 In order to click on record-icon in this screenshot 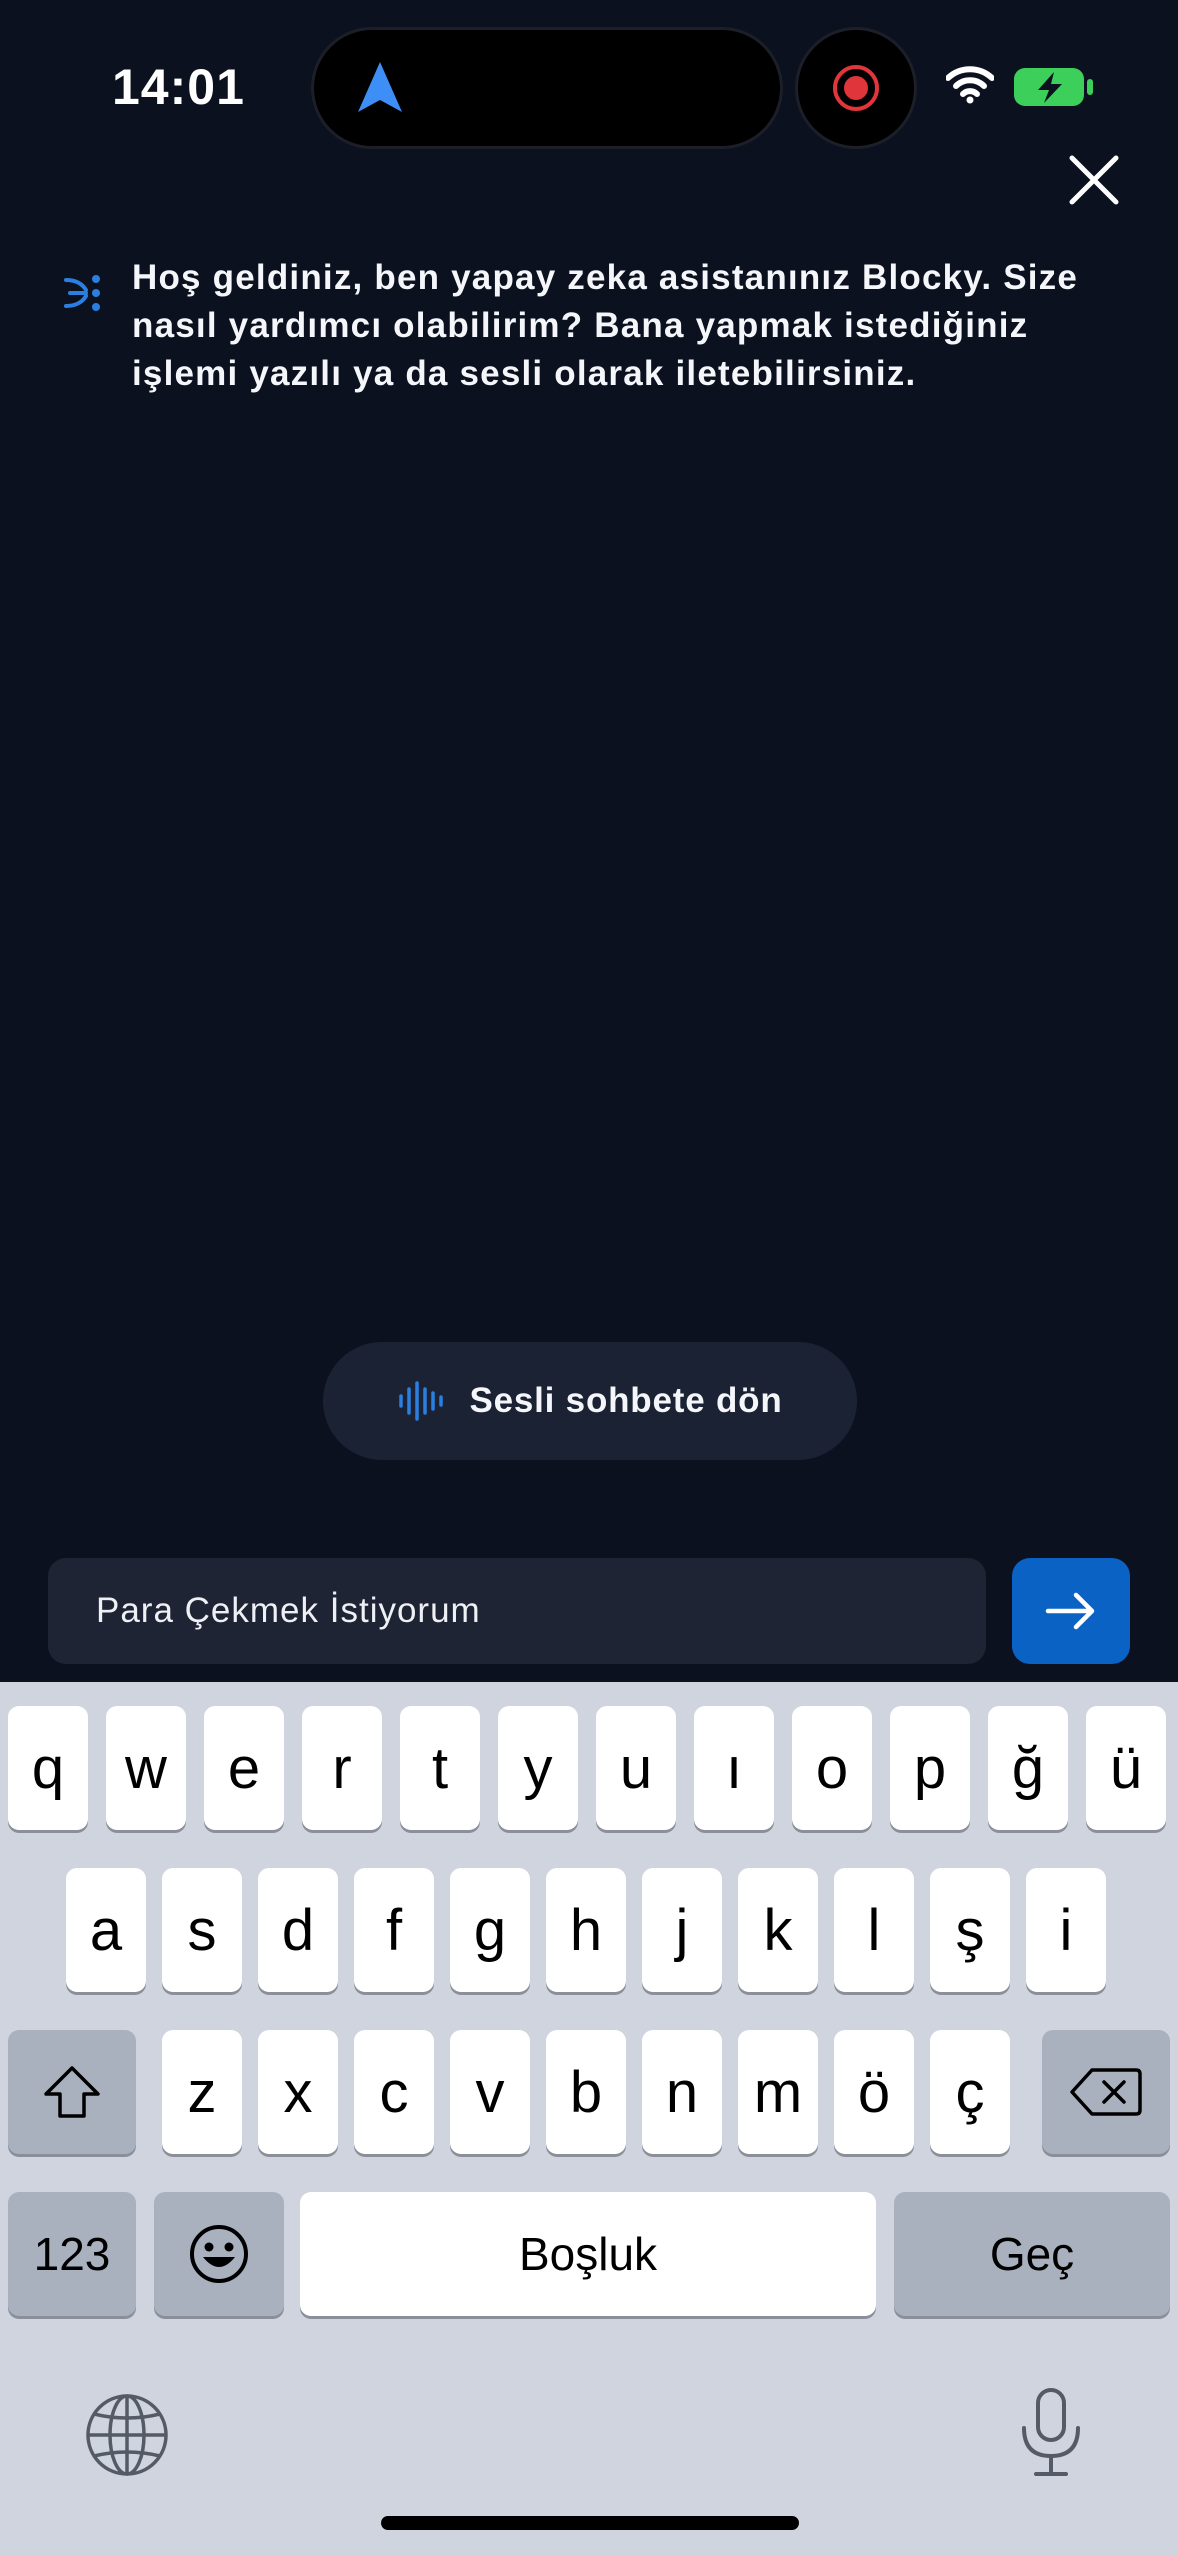, I will do `click(856, 88)`.